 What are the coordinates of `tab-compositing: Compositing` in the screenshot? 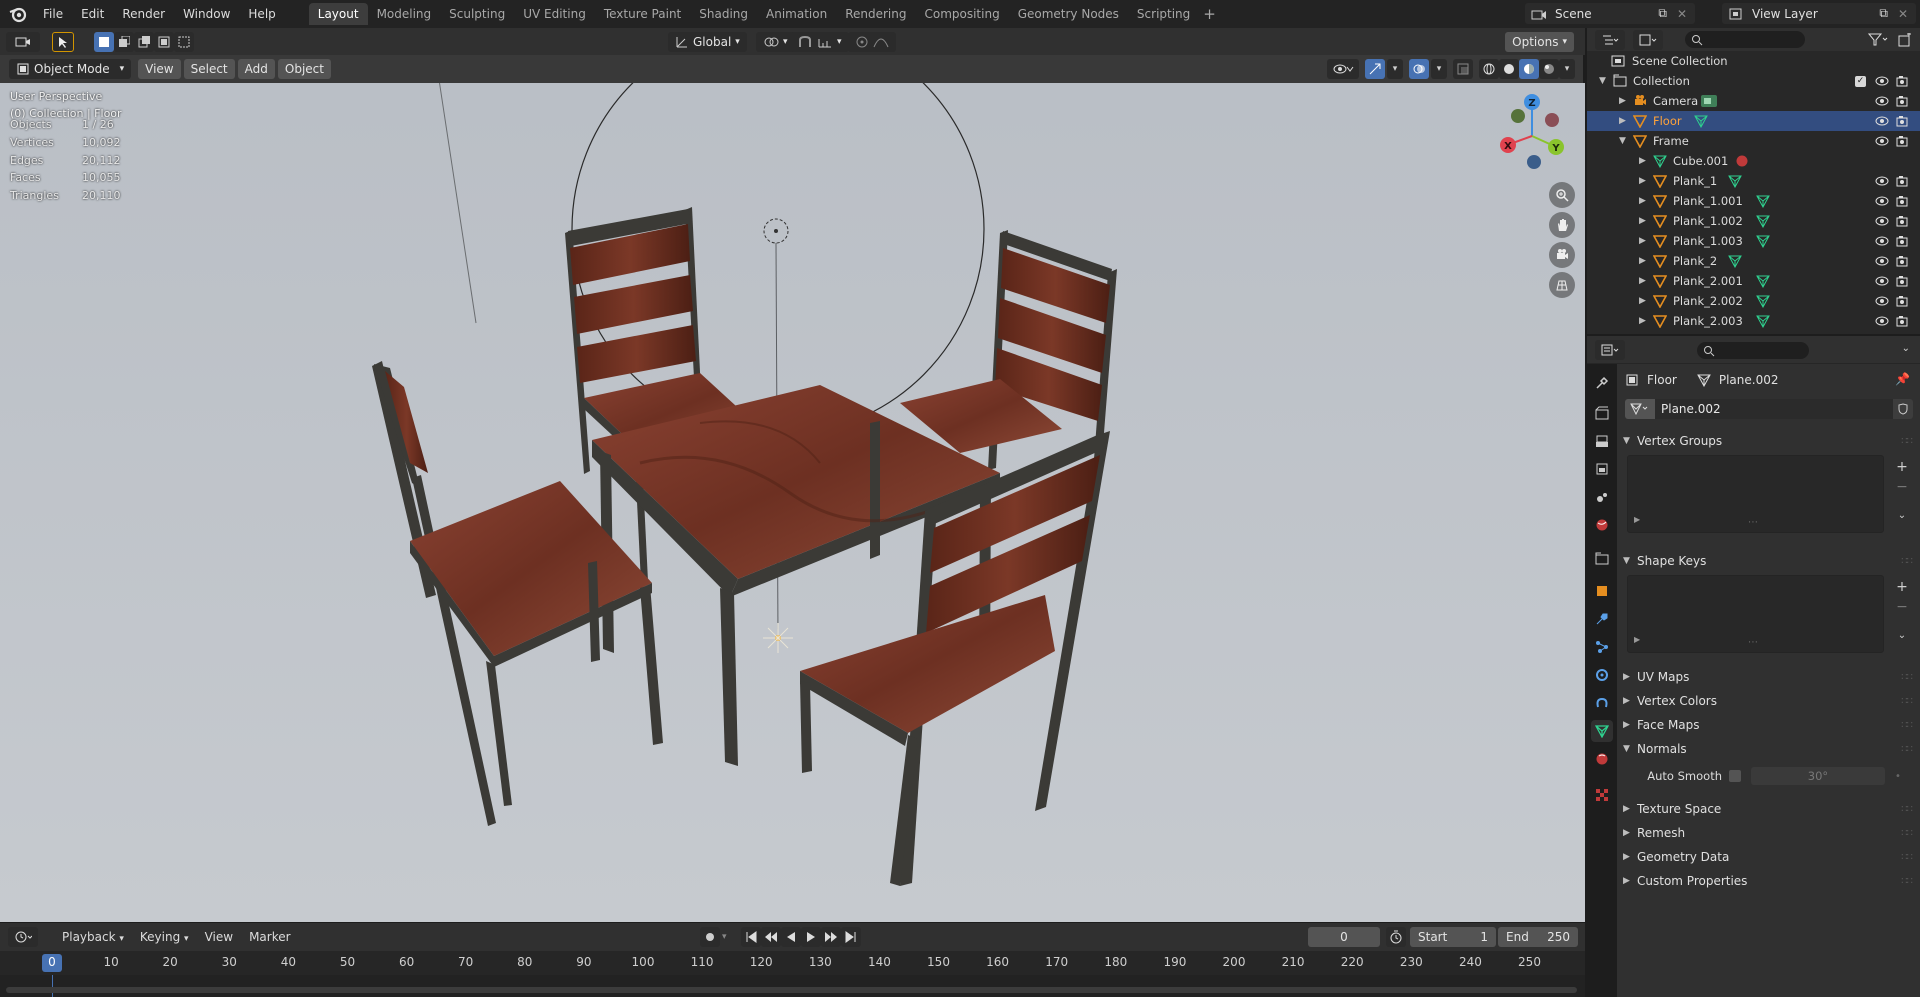 It's located at (961, 14).